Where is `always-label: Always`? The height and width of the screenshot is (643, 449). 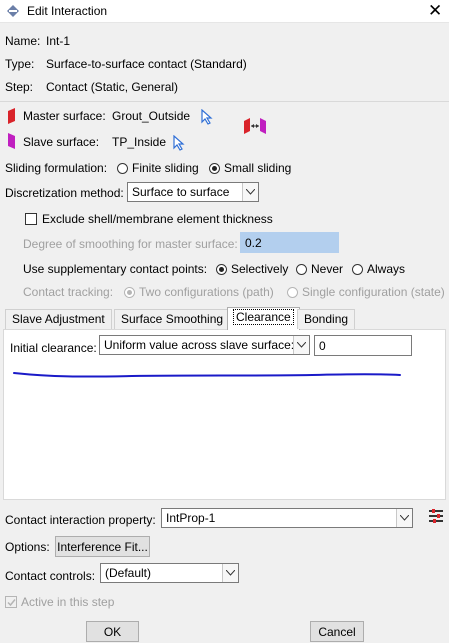 always-label: Always is located at coordinates (386, 269).